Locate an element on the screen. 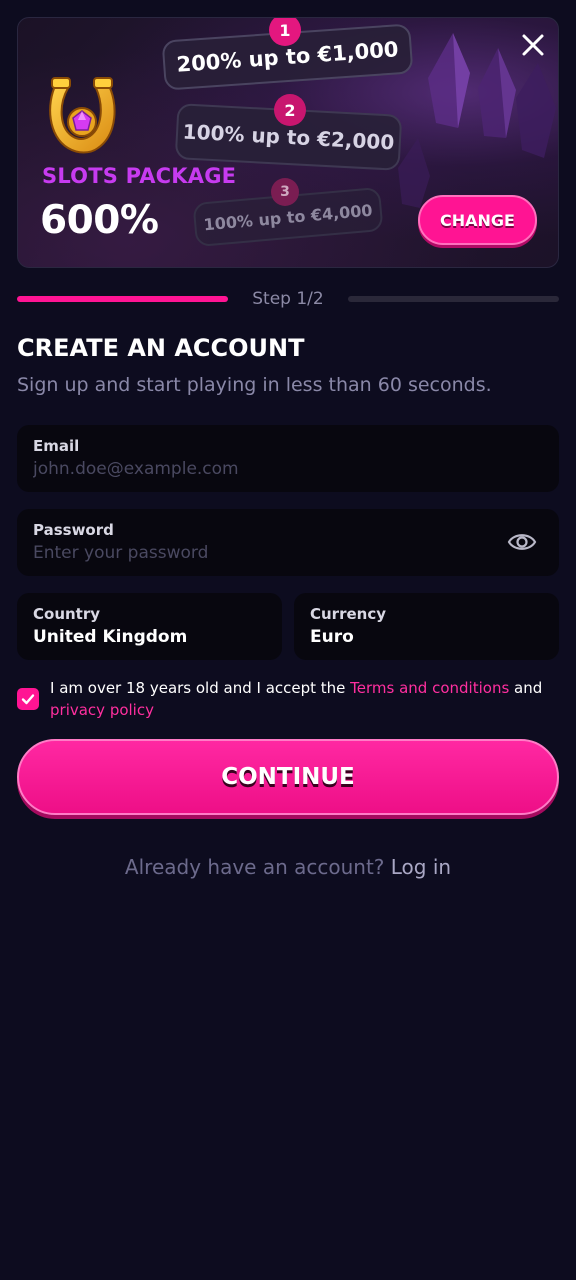 Image resolution: width=576 pixels, height=1280 pixels. package-value: 600% is located at coordinates (99, 220).